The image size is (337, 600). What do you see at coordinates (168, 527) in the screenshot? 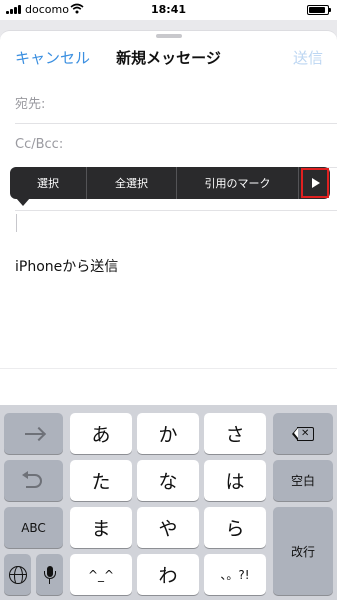
I see `key-ya: や` at bounding box center [168, 527].